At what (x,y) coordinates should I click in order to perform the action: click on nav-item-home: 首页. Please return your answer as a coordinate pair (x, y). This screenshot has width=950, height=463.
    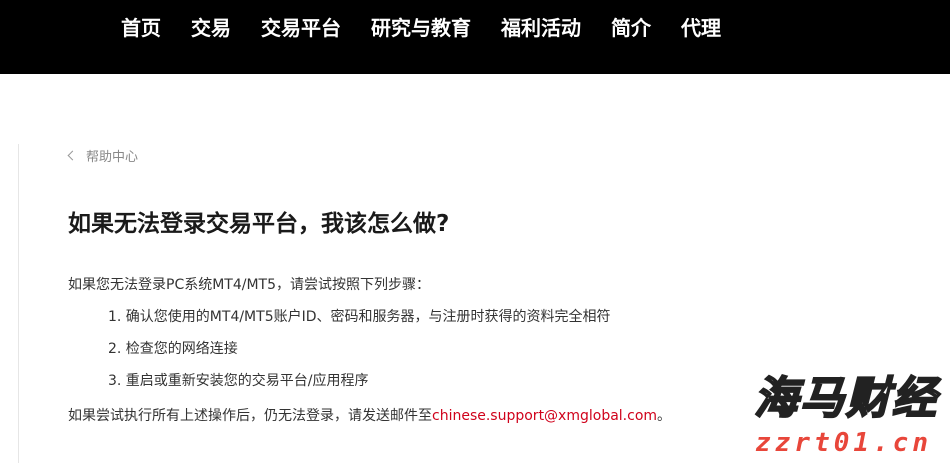
    Looking at the image, I should click on (141, 28).